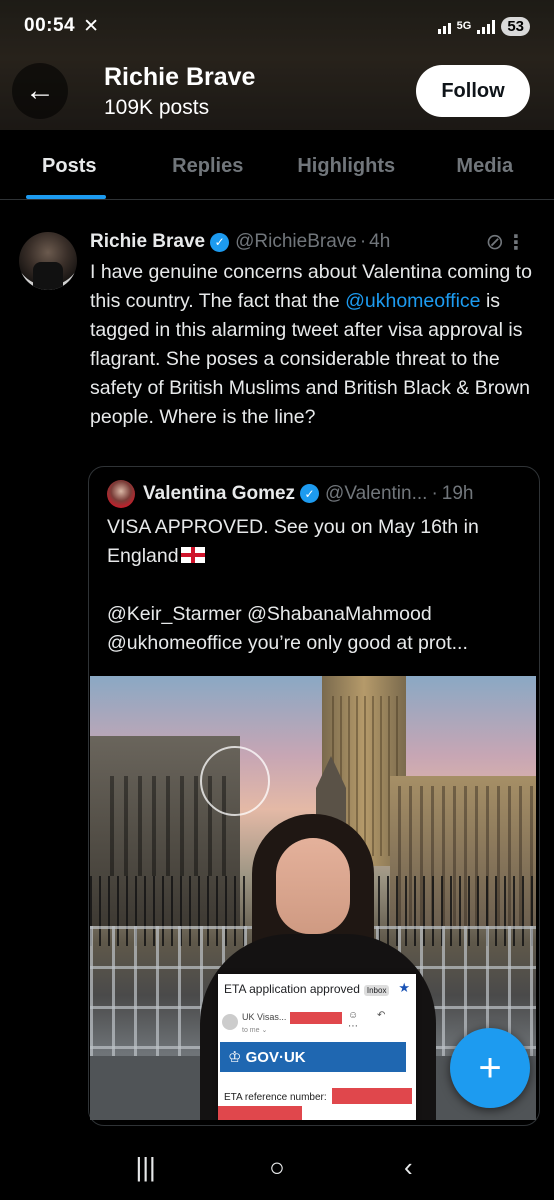 The height and width of the screenshot is (1200, 554). I want to click on more-options-icon: ⋮, so click(516, 242).